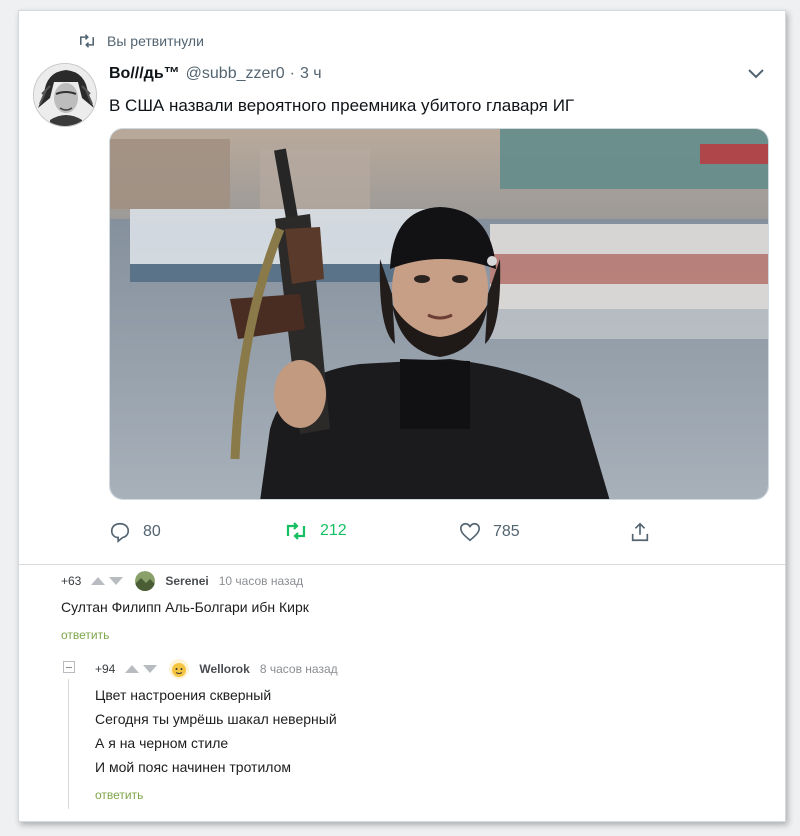 The height and width of the screenshot is (836, 800). What do you see at coordinates (87, 41) in the screenshot?
I see `retweet-icon` at bounding box center [87, 41].